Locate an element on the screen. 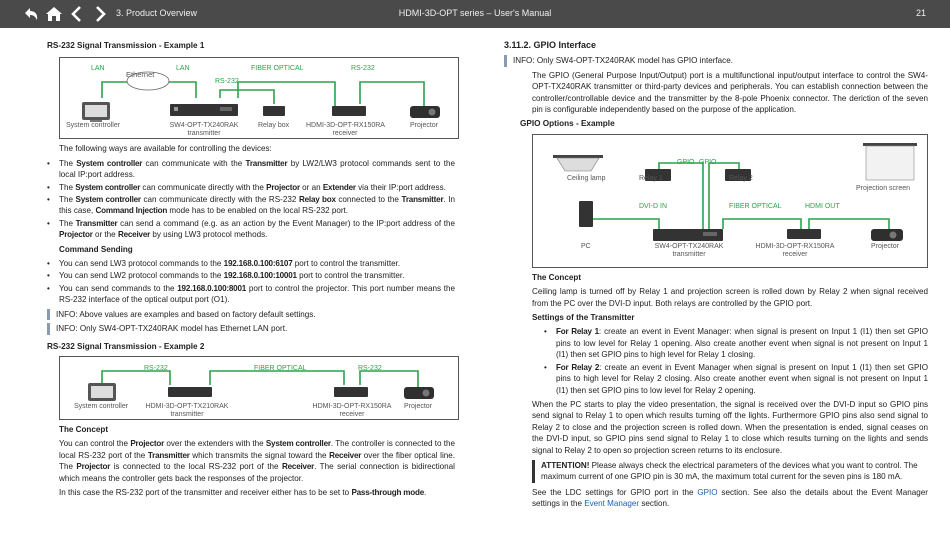  tag-gpio-2: GPIO is located at coordinates (708, 162).